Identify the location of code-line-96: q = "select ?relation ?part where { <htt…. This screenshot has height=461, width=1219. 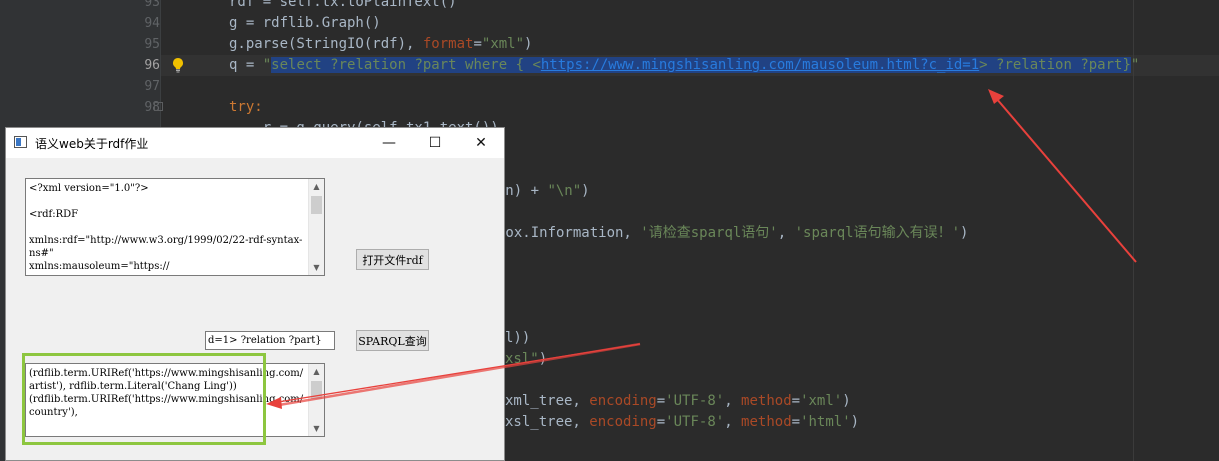
(684, 65).